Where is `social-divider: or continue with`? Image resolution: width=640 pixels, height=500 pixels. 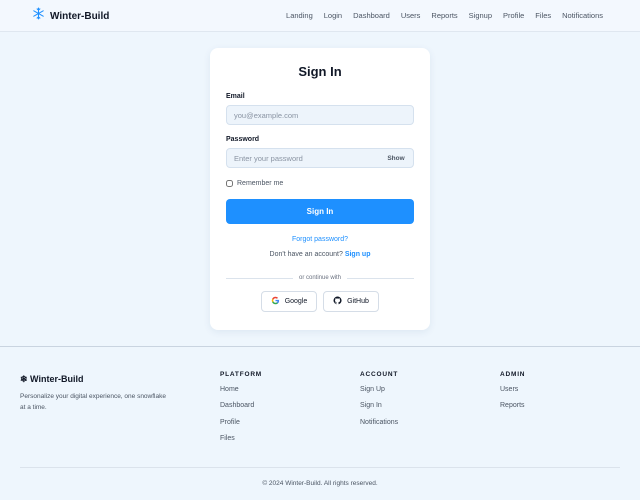 social-divider: or continue with is located at coordinates (320, 278).